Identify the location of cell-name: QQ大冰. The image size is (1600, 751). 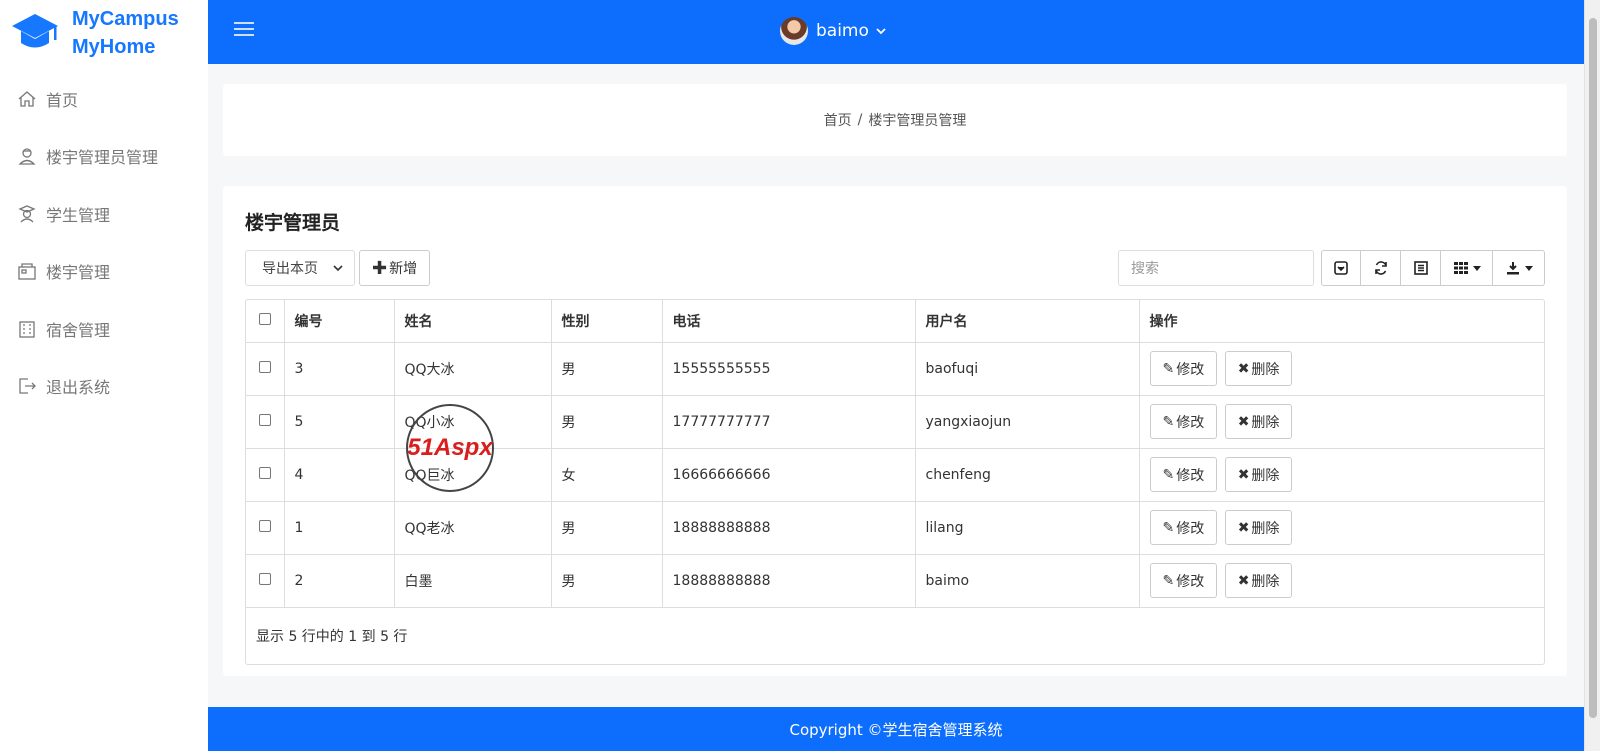
(473, 369).